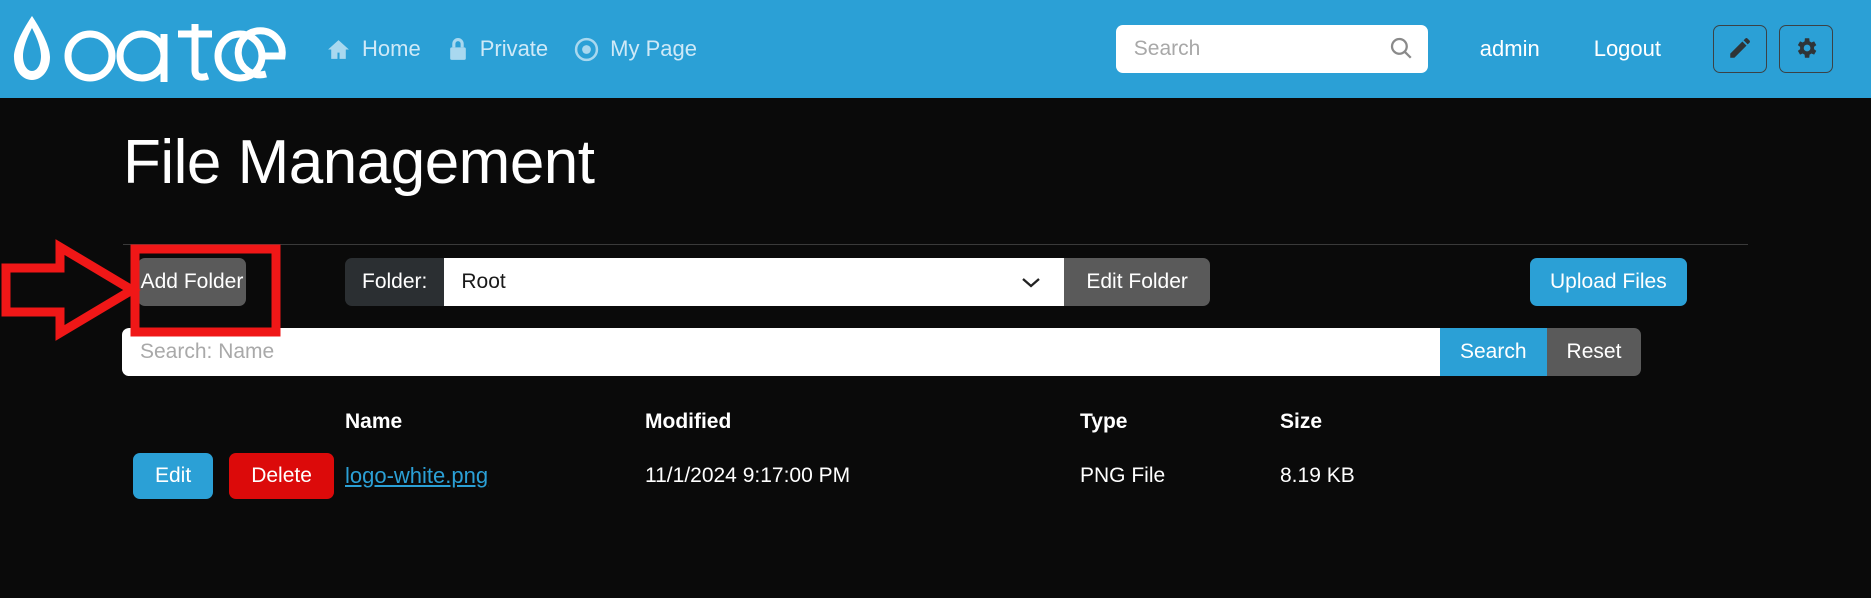  I want to click on upload-files-button: Upload Files, so click(1608, 282).